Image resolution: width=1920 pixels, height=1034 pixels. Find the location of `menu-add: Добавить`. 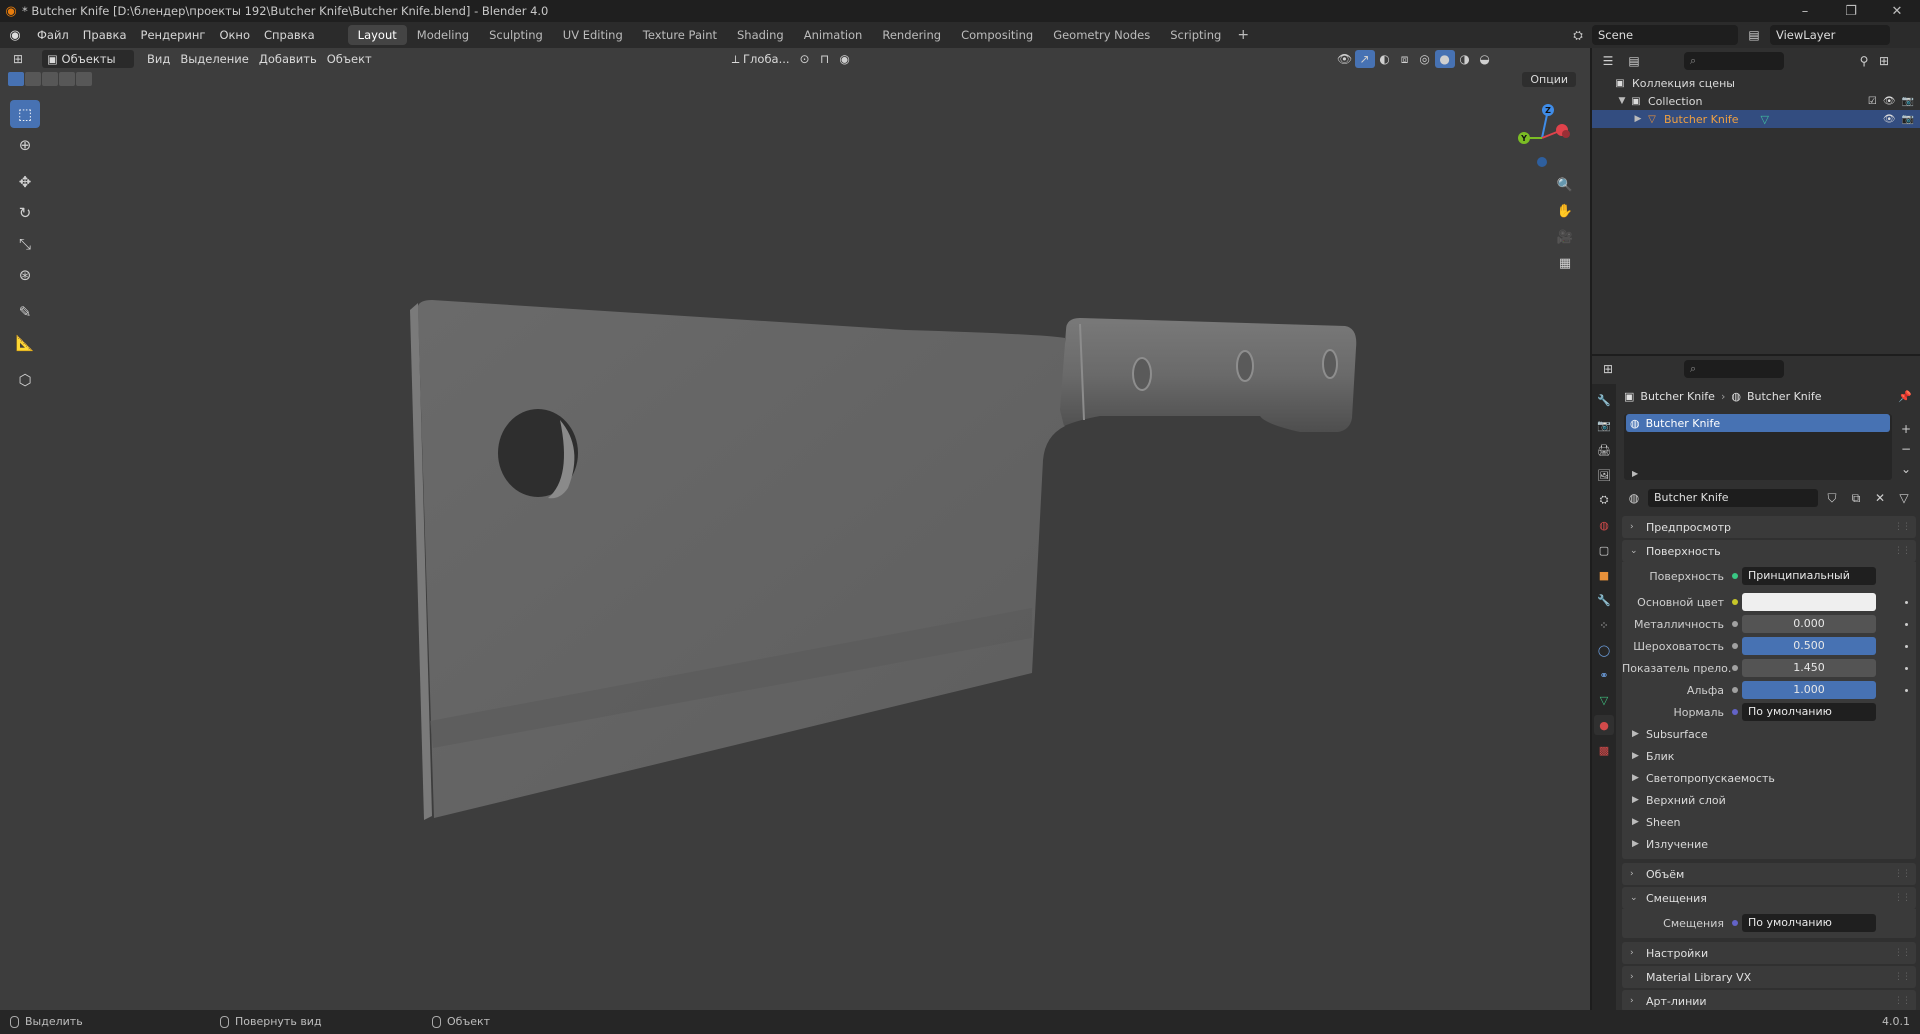

menu-add: Добавить is located at coordinates (288, 59).